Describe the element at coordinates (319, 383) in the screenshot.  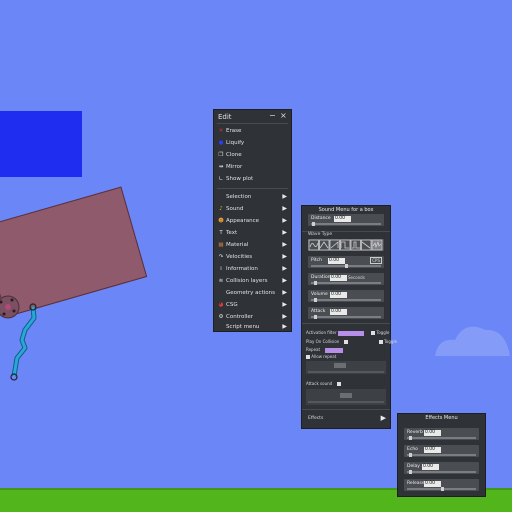
I see `attack-sound-label: Attack sound` at that location.